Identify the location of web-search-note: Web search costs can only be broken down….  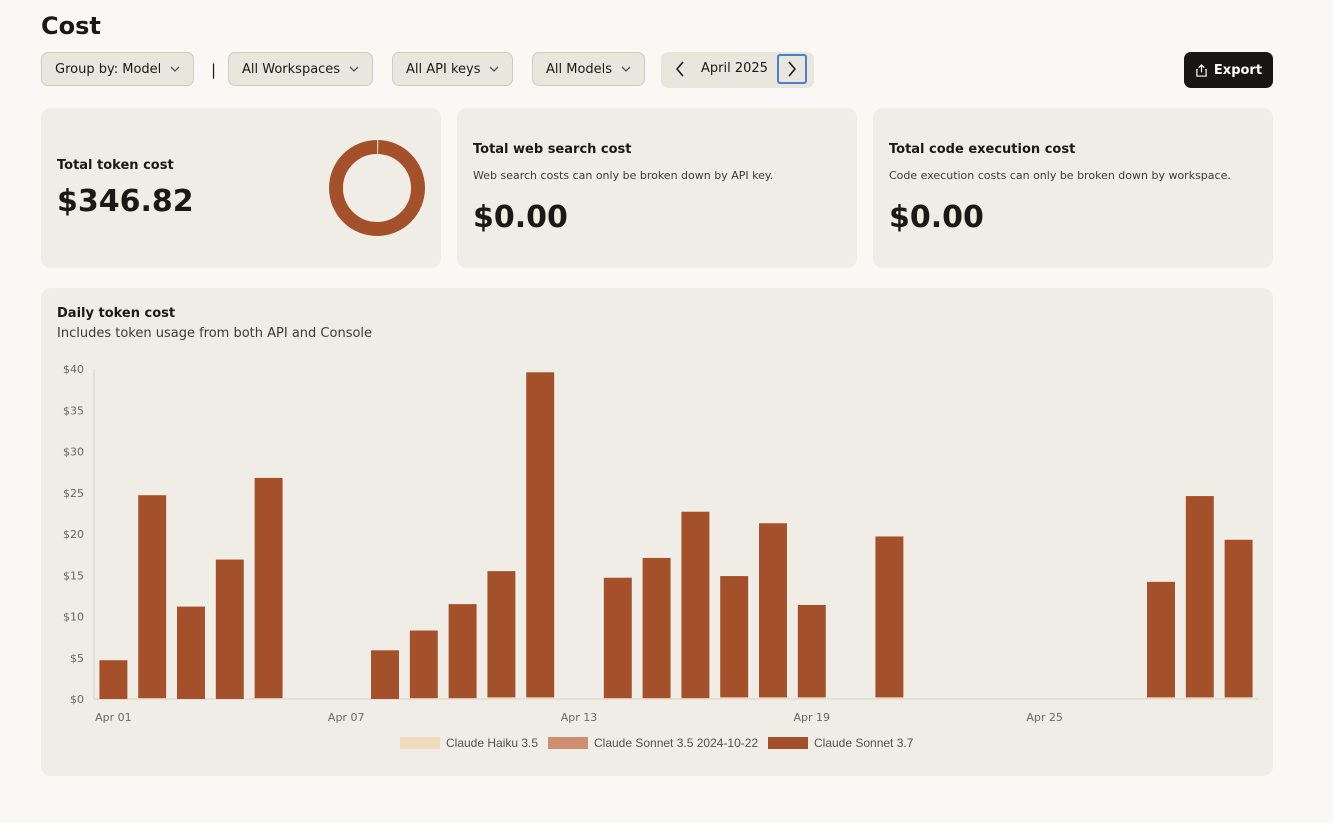
(623, 175).